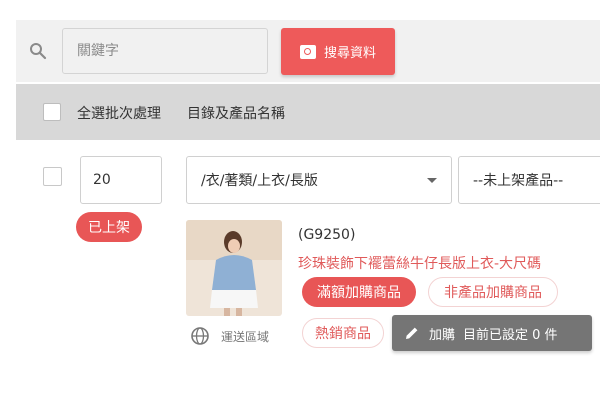  What do you see at coordinates (510, 335) in the screenshot?
I see `add-on-status: 目前已設定 0 件` at bounding box center [510, 335].